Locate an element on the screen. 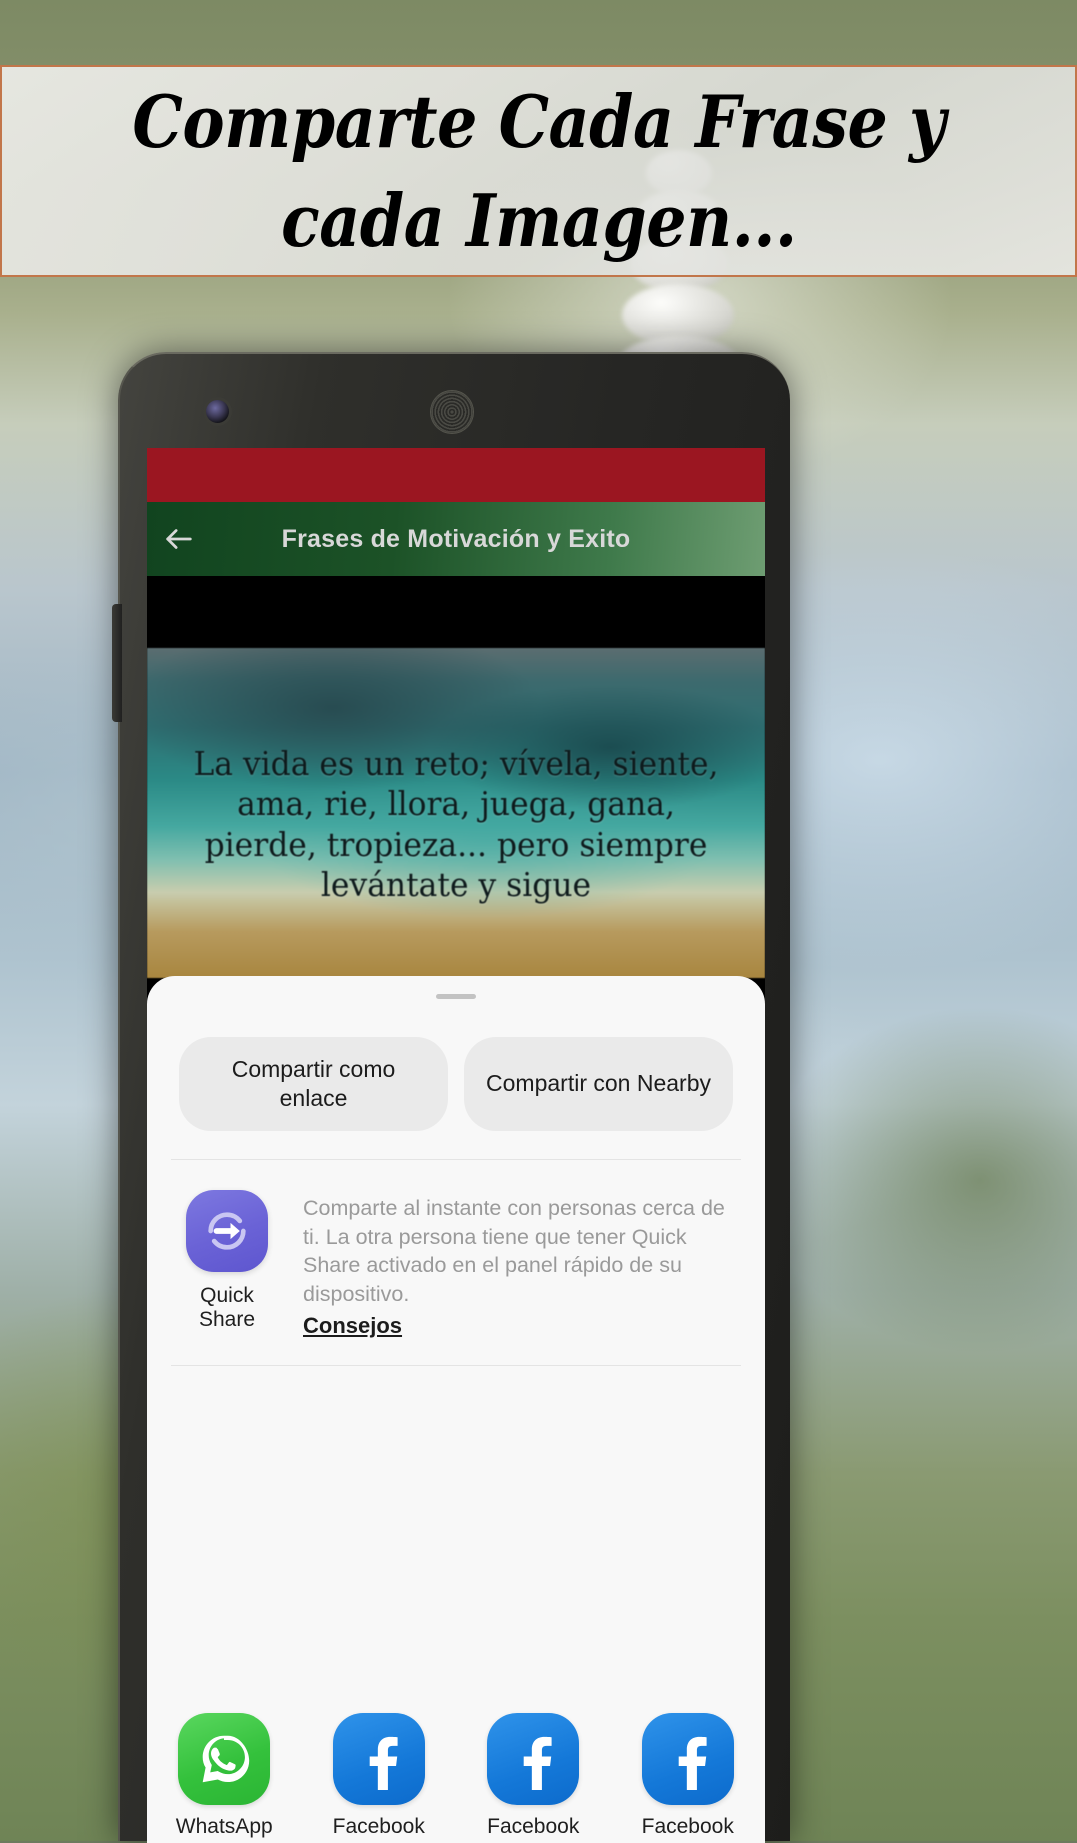 The image size is (1077, 1843). share-app-facebook-3: Facebook is located at coordinates (688, 1776).